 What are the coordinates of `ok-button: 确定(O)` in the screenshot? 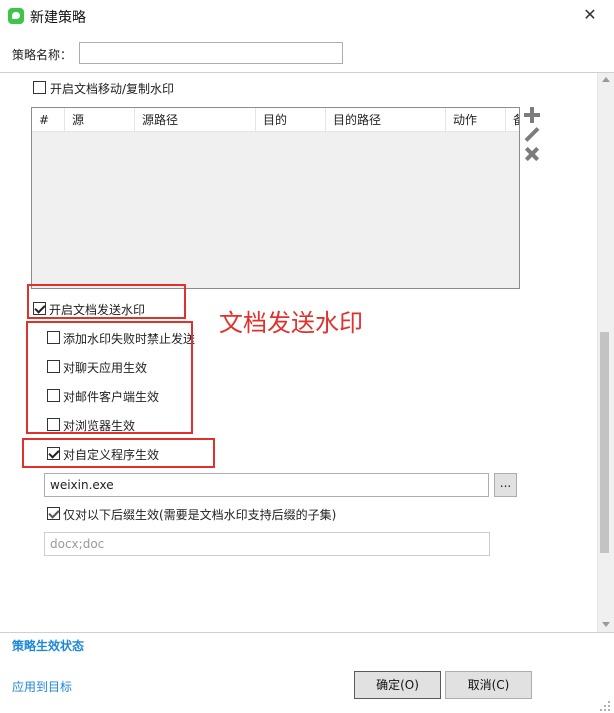 It's located at (397, 685).